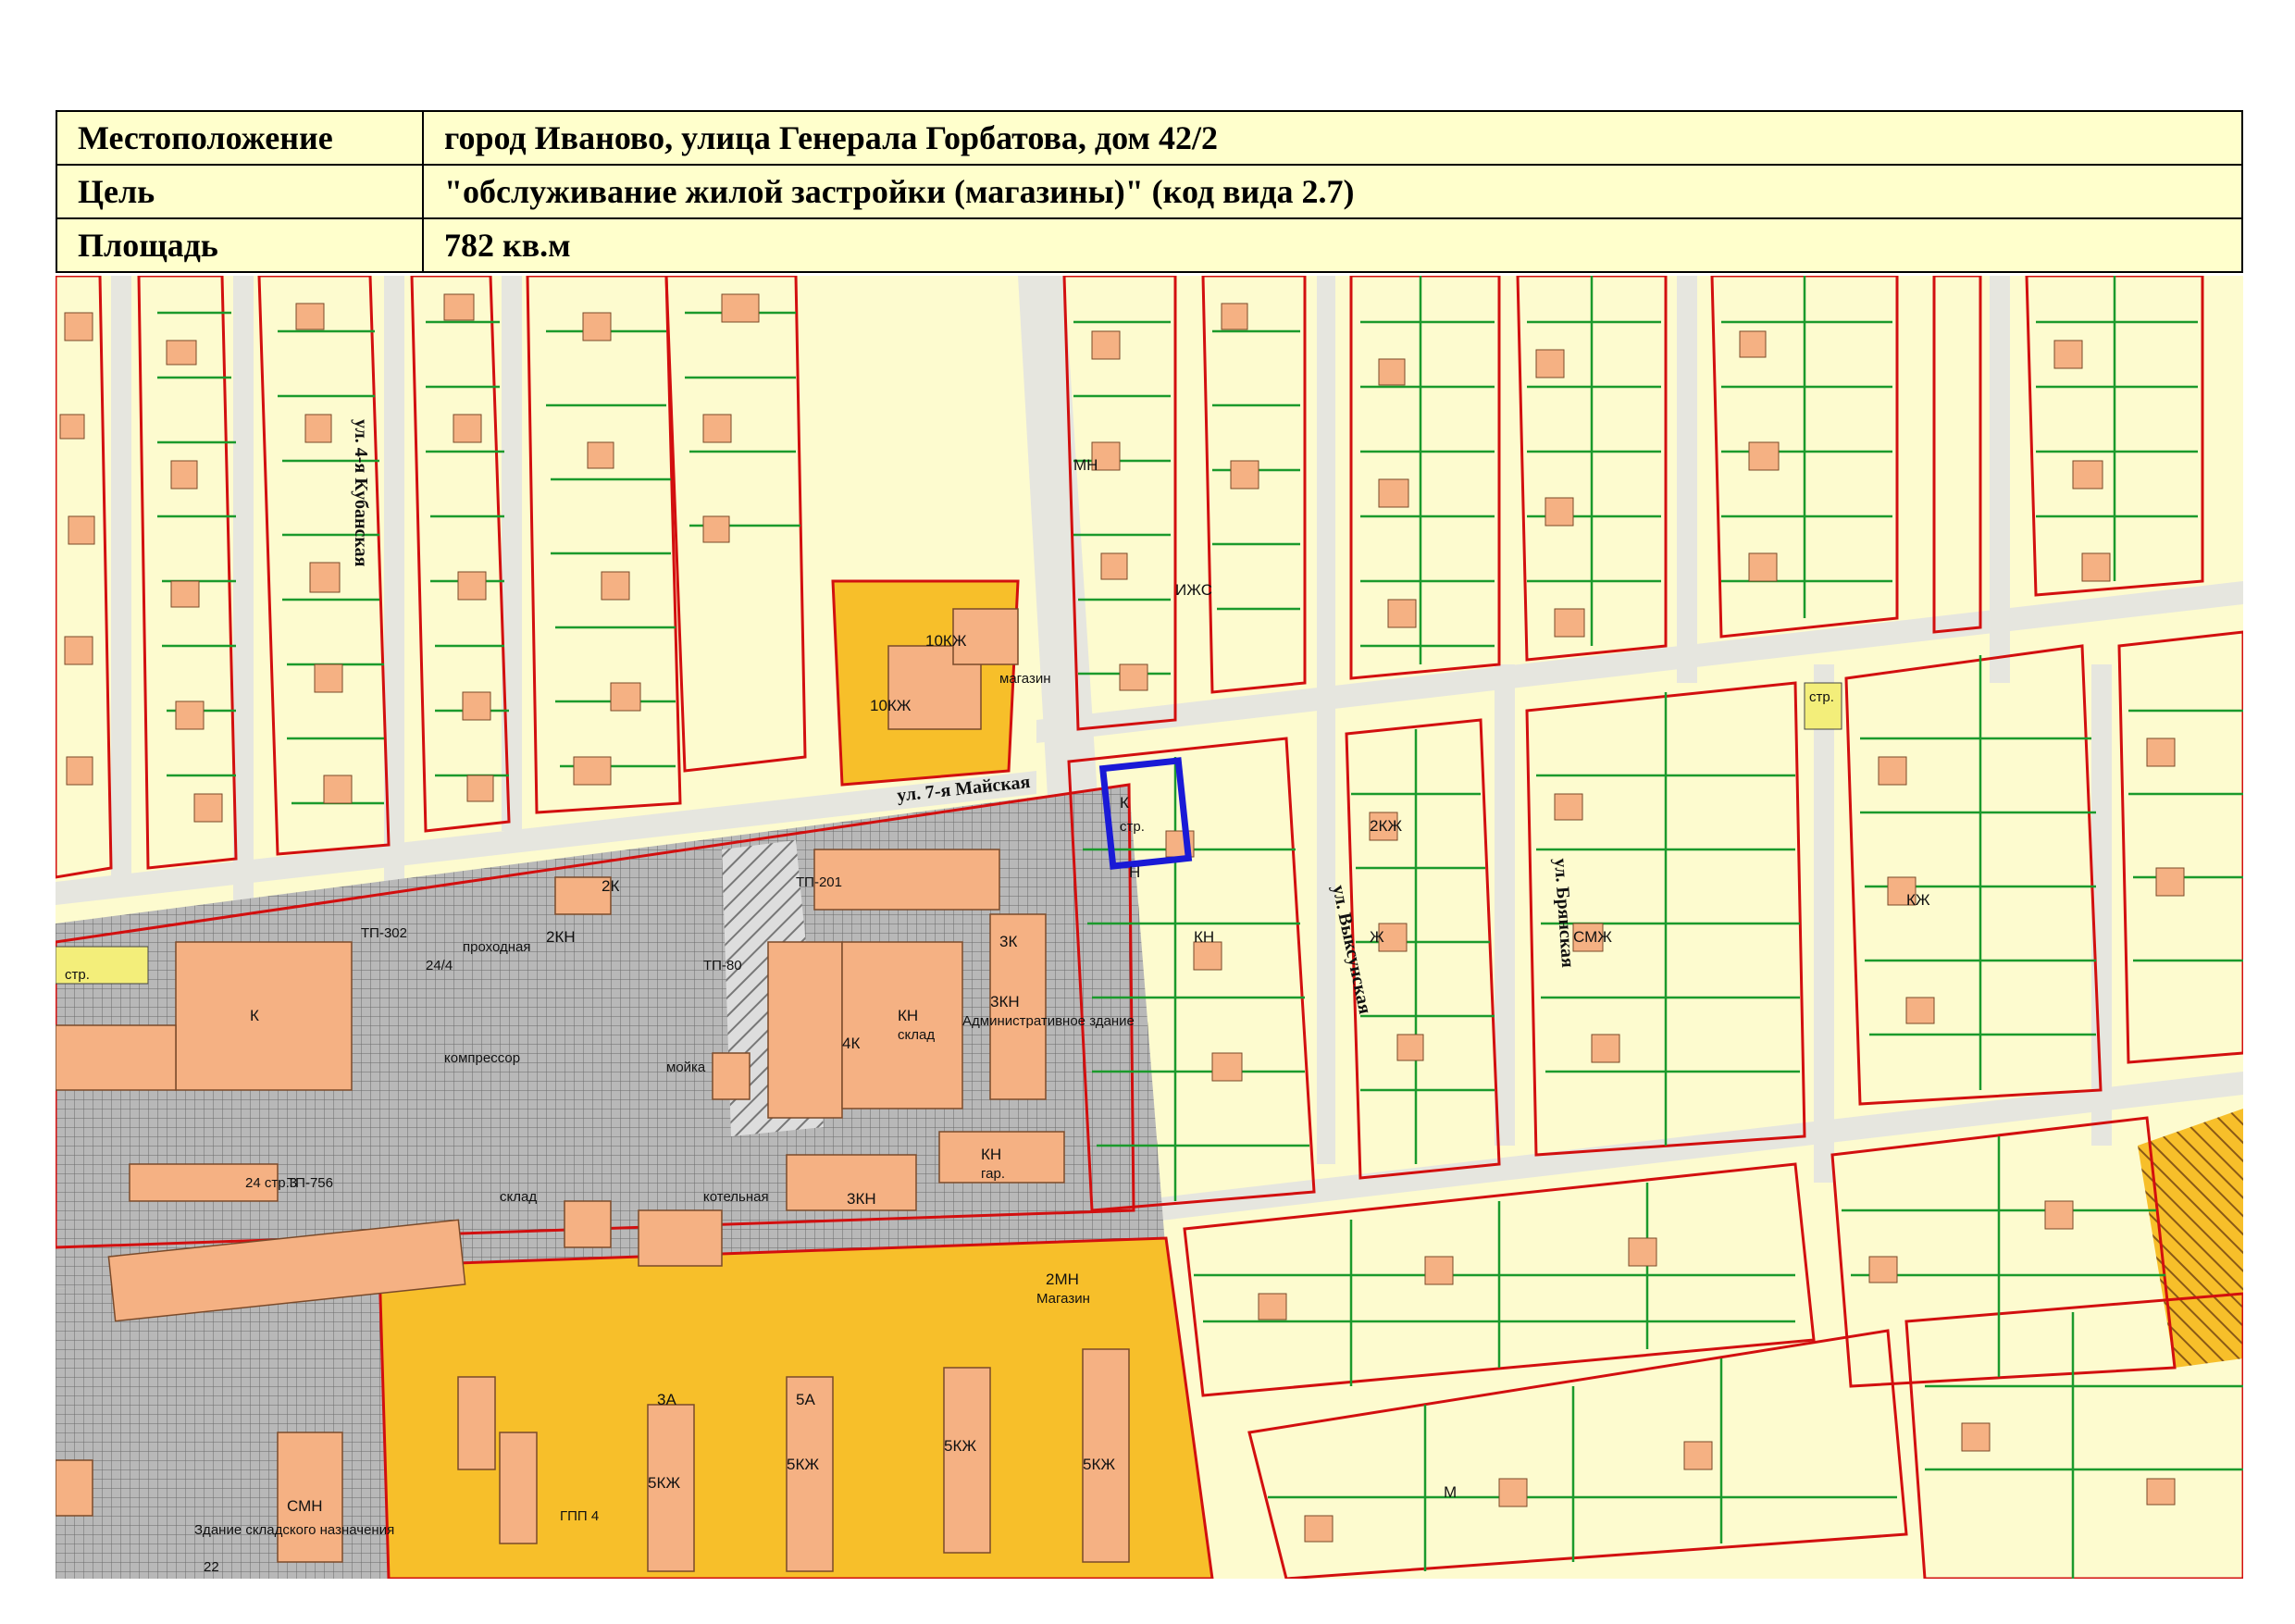 The height and width of the screenshot is (1624, 2295). Describe the element at coordinates (482, 1058) in the screenshot. I see `label-kompressor: компрессор` at that location.